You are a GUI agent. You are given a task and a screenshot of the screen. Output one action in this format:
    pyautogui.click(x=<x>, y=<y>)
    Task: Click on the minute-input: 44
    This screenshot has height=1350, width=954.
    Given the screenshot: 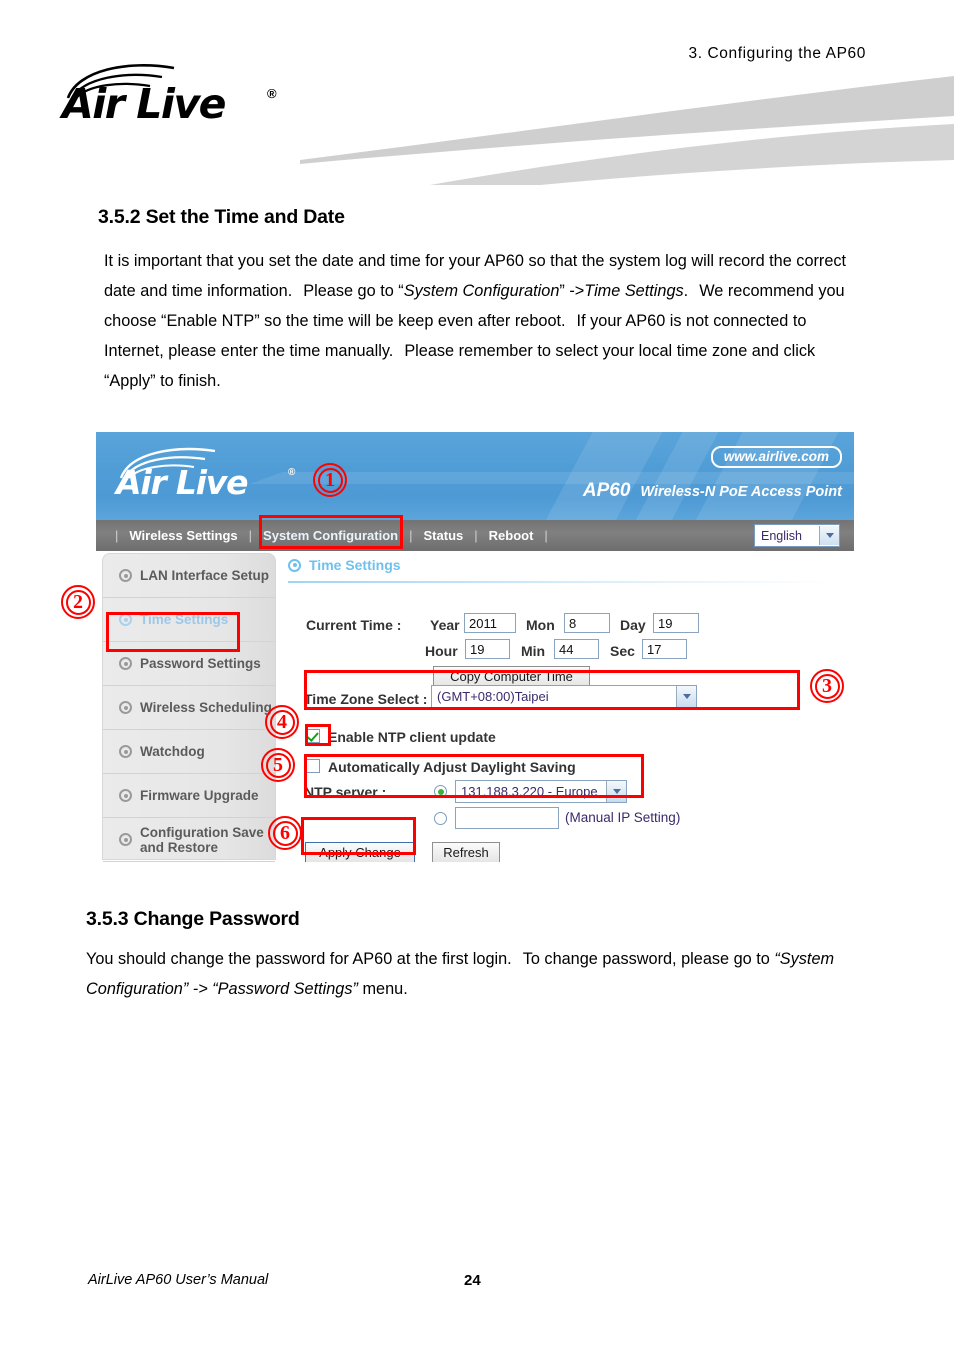 What is the action you would take?
    pyautogui.click(x=576, y=649)
    